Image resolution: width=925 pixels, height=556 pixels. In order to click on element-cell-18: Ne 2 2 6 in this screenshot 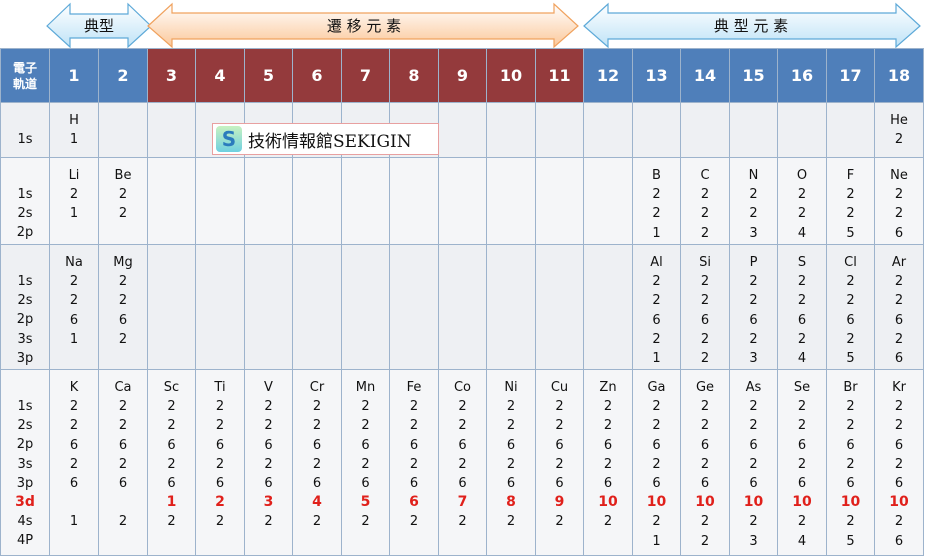, I will do `click(899, 201)`.